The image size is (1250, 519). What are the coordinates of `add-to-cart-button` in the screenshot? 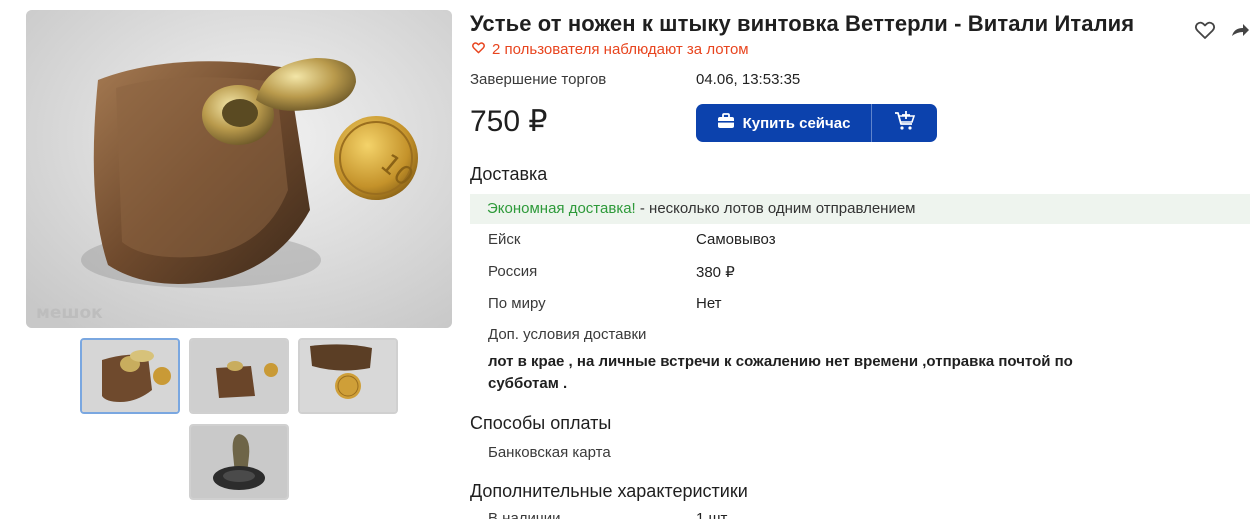 It's located at (904, 123).